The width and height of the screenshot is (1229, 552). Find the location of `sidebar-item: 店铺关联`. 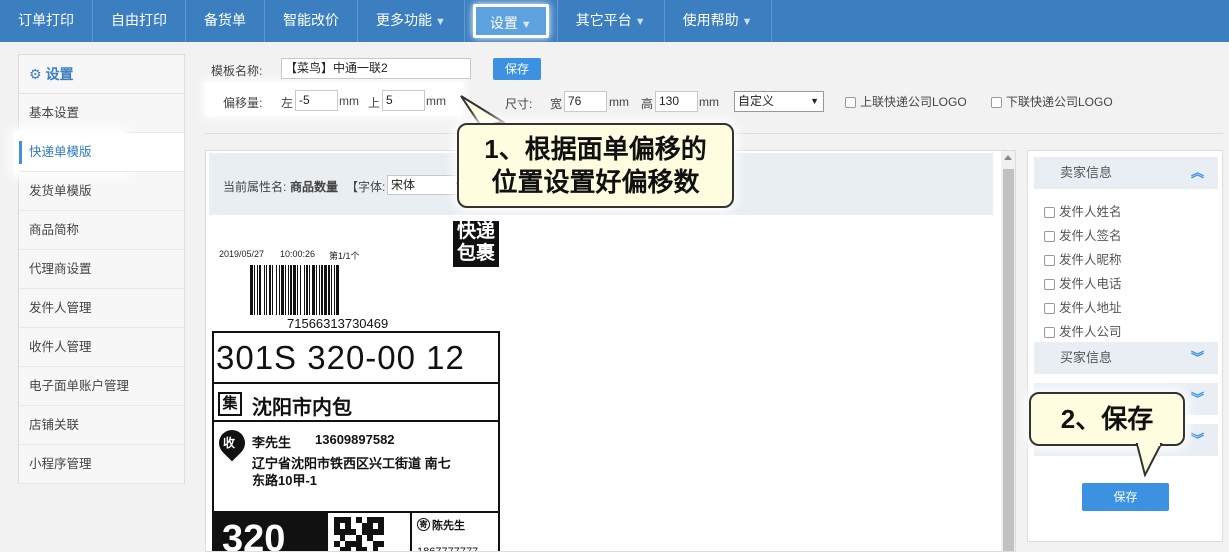

sidebar-item: 店铺关联 is located at coordinates (101, 425).